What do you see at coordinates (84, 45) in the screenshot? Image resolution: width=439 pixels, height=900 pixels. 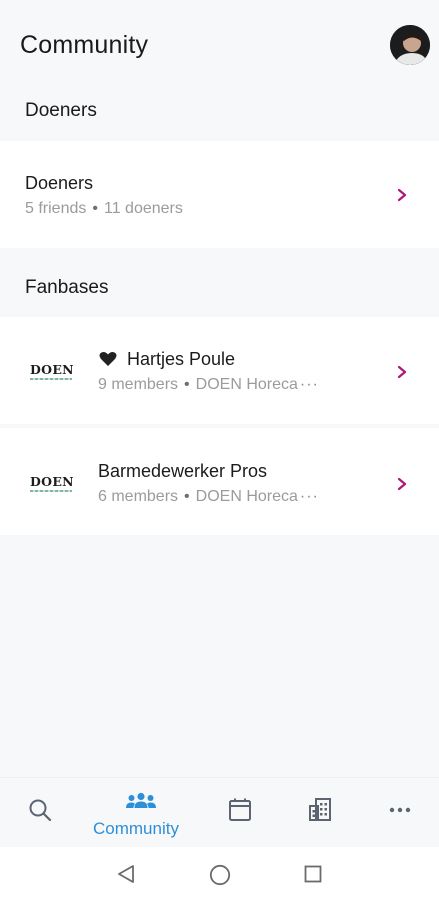 I see `page-title: Community` at bounding box center [84, 45].